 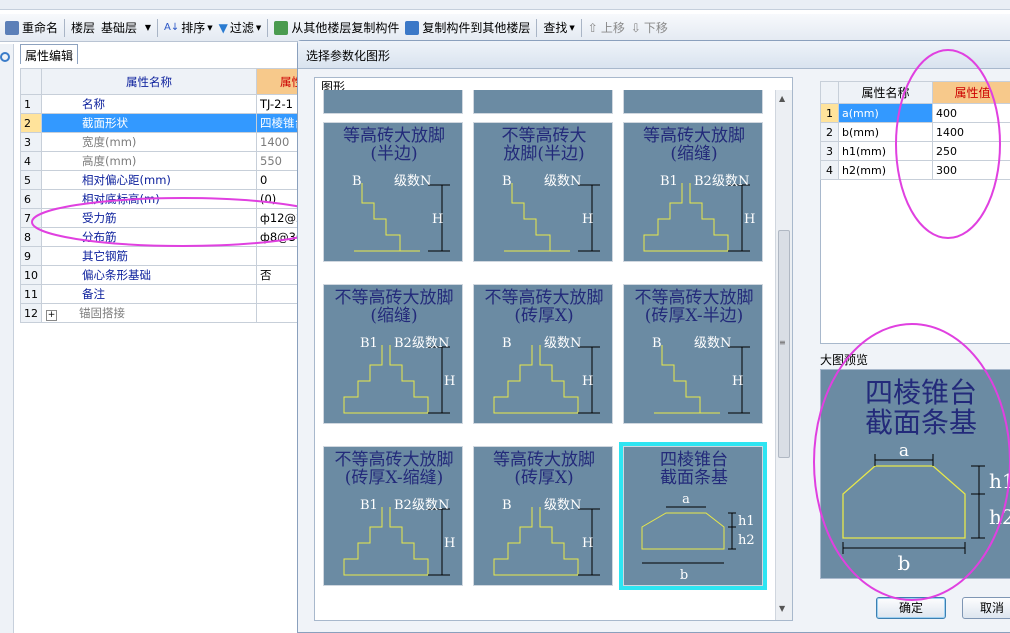 What do you see at coordinates (698, 537) in the screenshot?
I see `tile-drawing: a b h1 h2` at bounding box center [698, 537].